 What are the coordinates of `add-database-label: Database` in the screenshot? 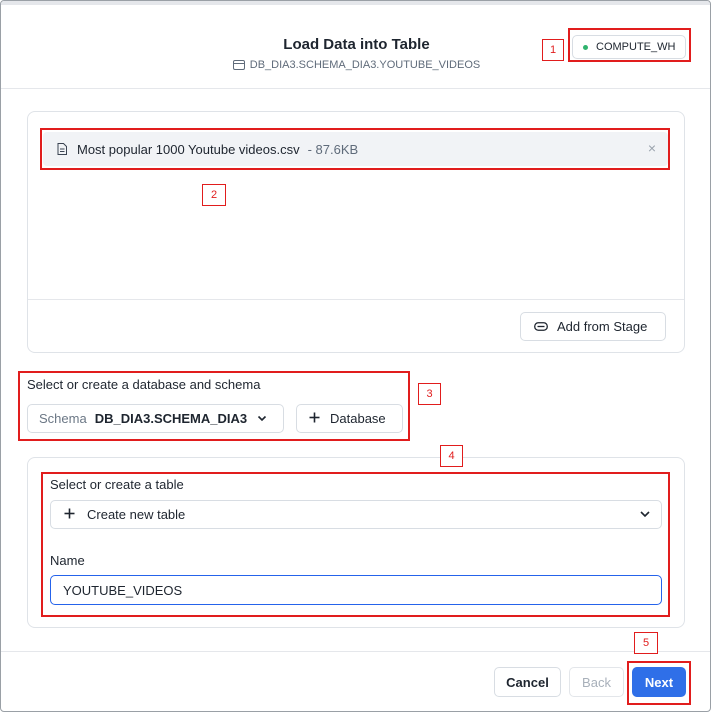 It's located at (358, 418).